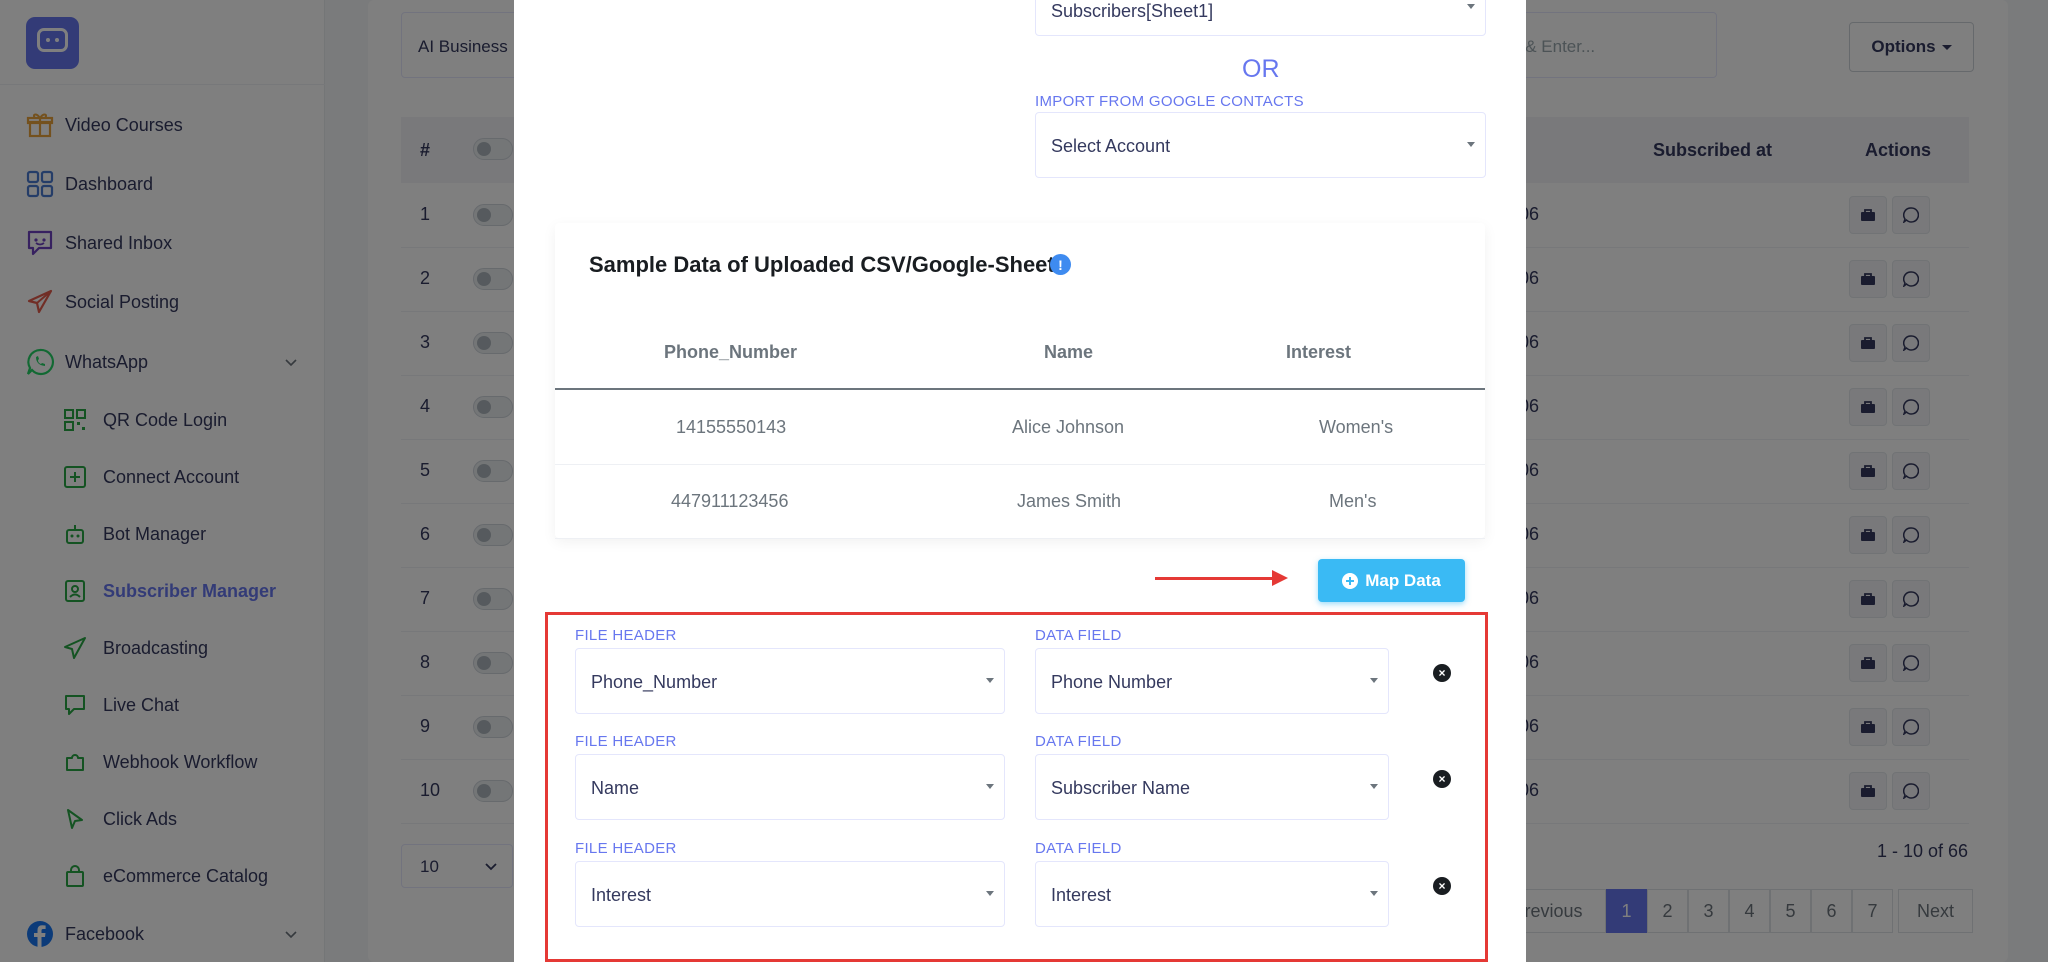 This screenshot has height=962, width=2048. What do you see at coordinates (790, 787) in the screenshot?
I see `file-header-select: Name` at bounding box center [790, 787].